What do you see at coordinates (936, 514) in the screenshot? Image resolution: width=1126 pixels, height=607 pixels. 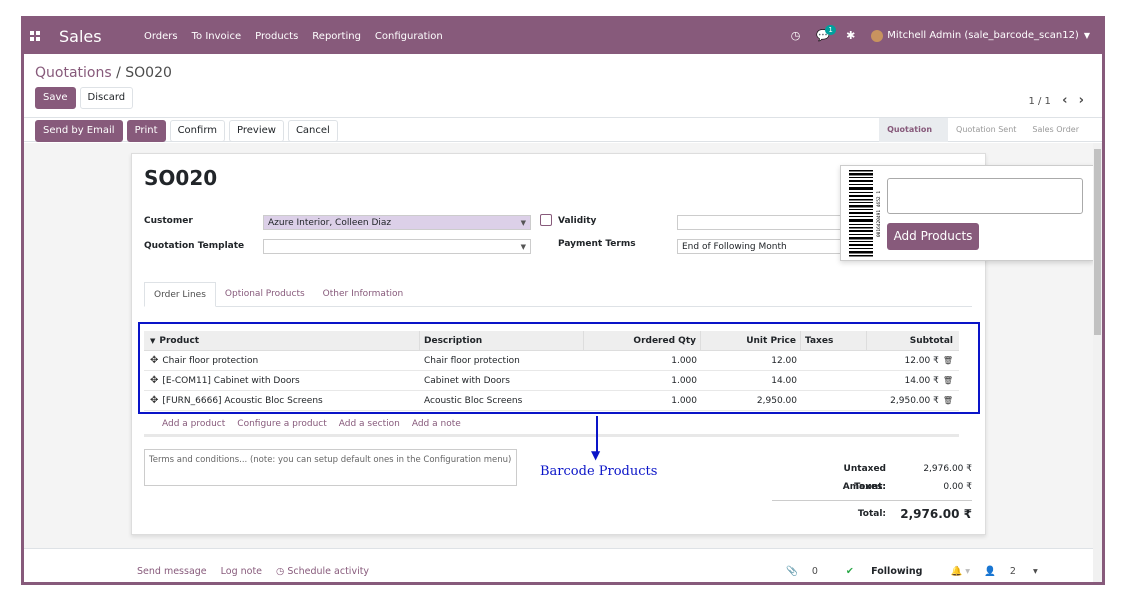 I see `total-value: 2,976.00 ₹` at bounding box center [936, 514].